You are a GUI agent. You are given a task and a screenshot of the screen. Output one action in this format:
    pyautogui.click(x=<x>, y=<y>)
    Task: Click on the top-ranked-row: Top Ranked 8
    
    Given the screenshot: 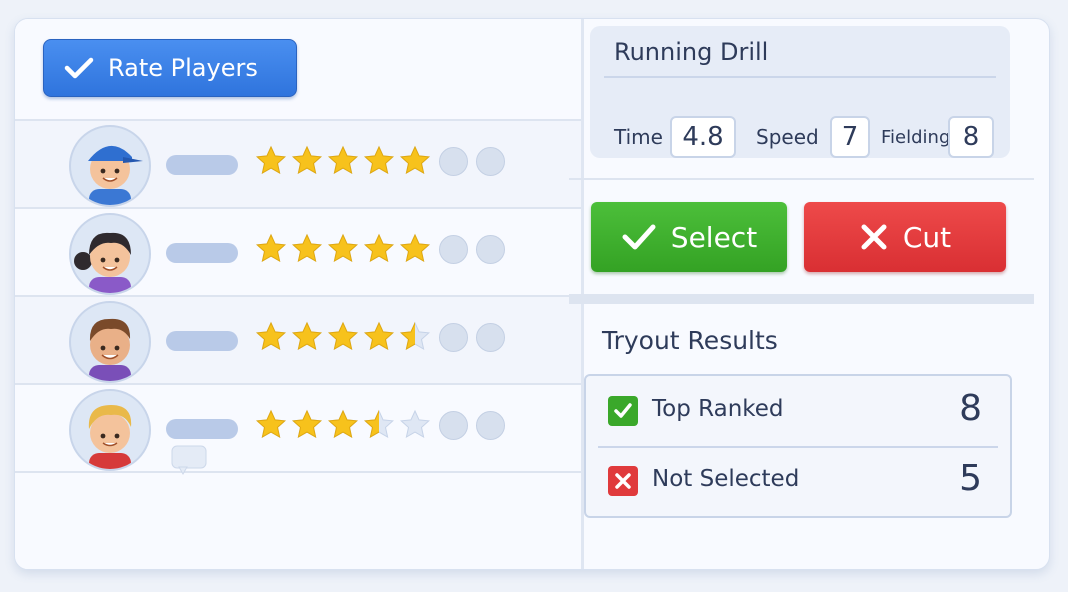 What is the action you would take?
    pyautogui.click(x=798, y=410)
    